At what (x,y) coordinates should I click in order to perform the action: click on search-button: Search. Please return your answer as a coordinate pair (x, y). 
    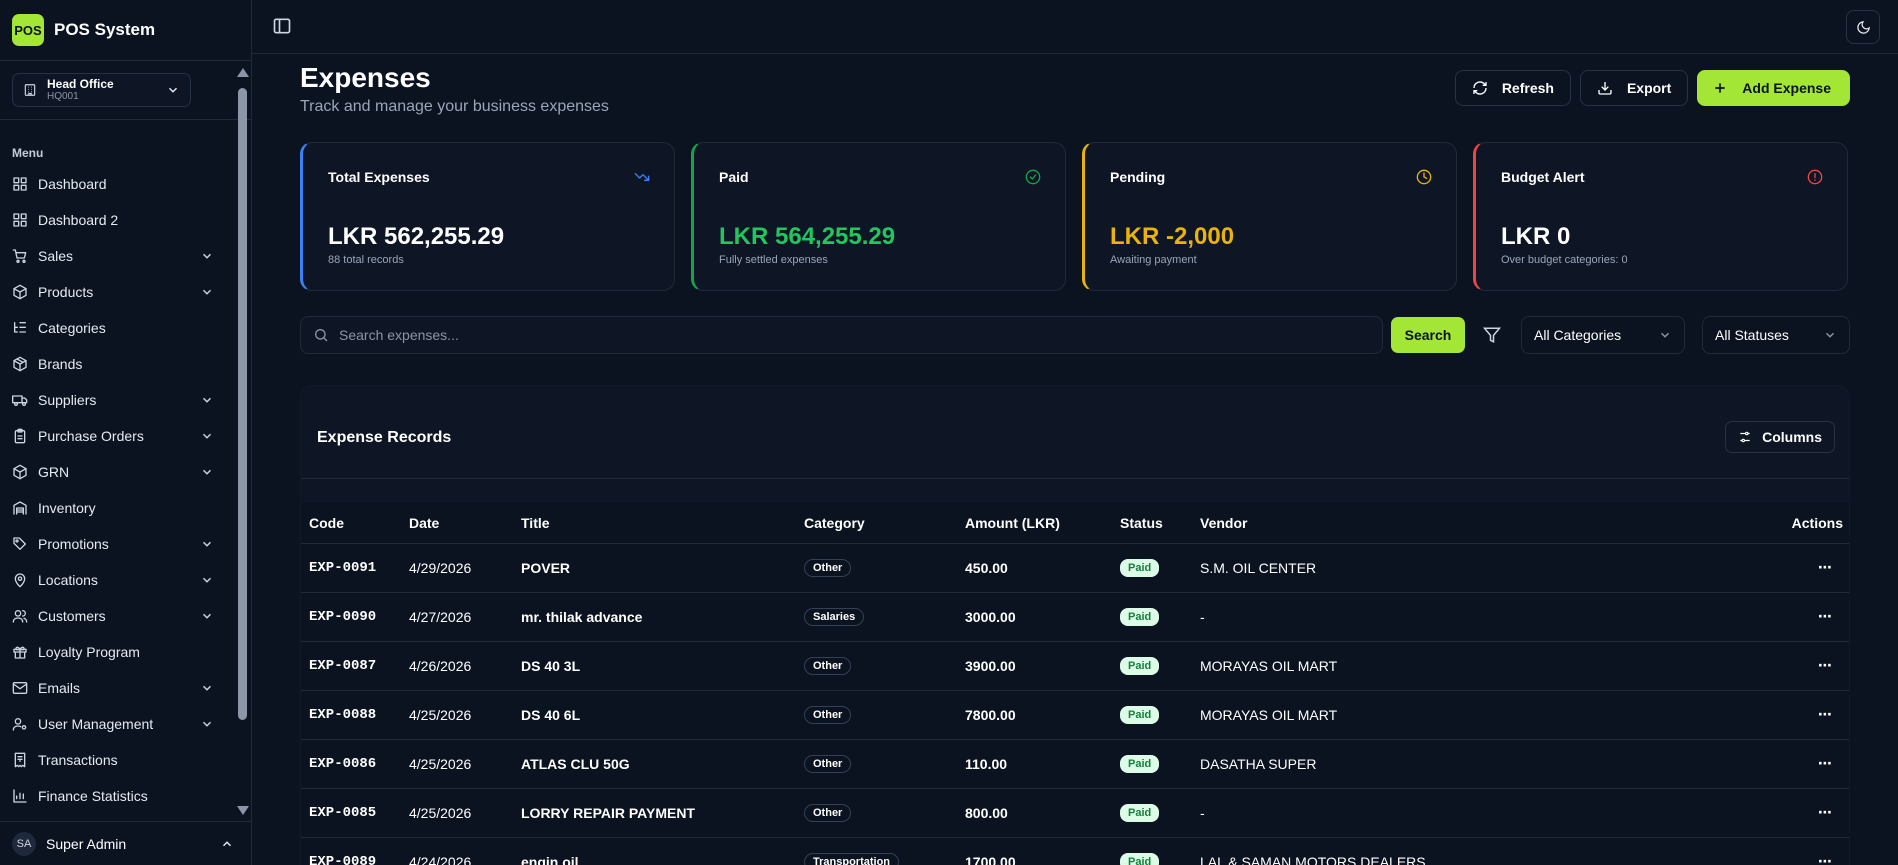
    Looking at the image, I should click on (1428, 335).